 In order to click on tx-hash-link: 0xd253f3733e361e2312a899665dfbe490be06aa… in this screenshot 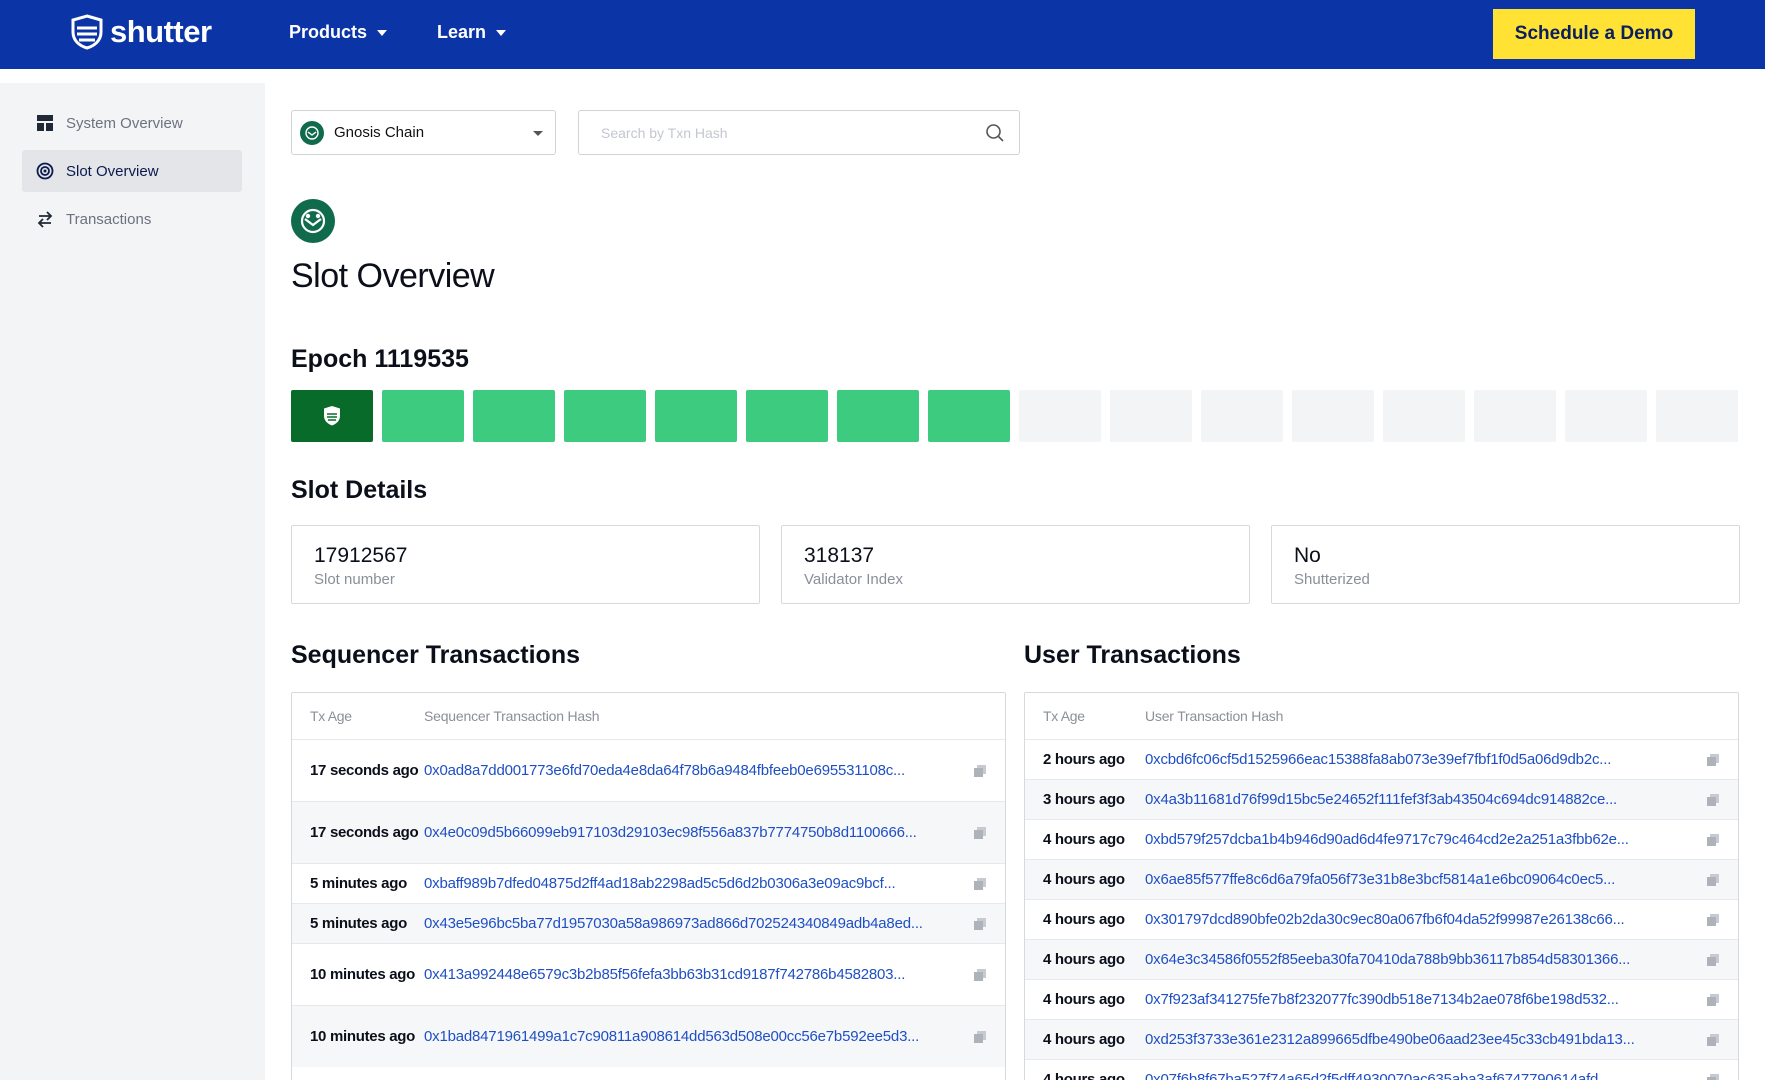, I will do `click(1441, 1039)`.